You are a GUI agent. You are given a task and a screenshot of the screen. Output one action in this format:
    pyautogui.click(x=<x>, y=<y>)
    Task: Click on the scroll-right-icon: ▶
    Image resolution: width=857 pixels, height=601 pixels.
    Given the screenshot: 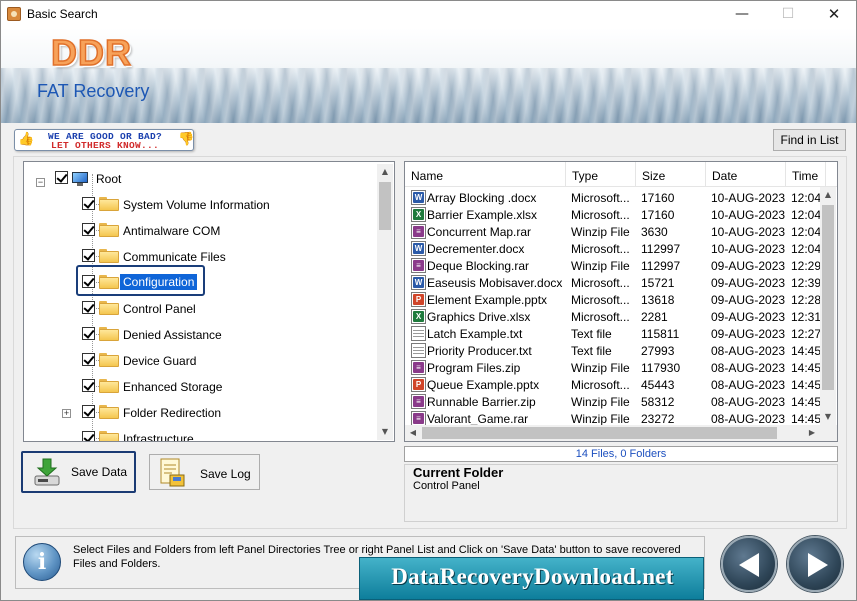 What is the action you would take?
    pyautogui.click(x=812, y=433)
    